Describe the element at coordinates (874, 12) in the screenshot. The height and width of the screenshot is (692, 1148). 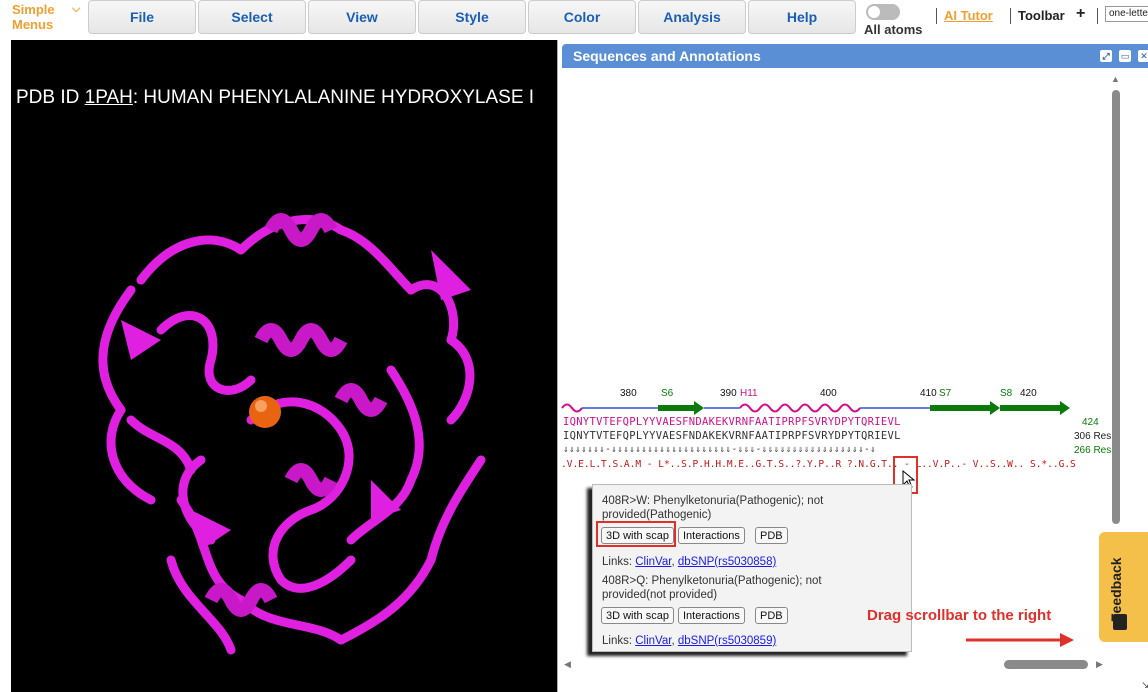
I see `toggle-knob` at that location.